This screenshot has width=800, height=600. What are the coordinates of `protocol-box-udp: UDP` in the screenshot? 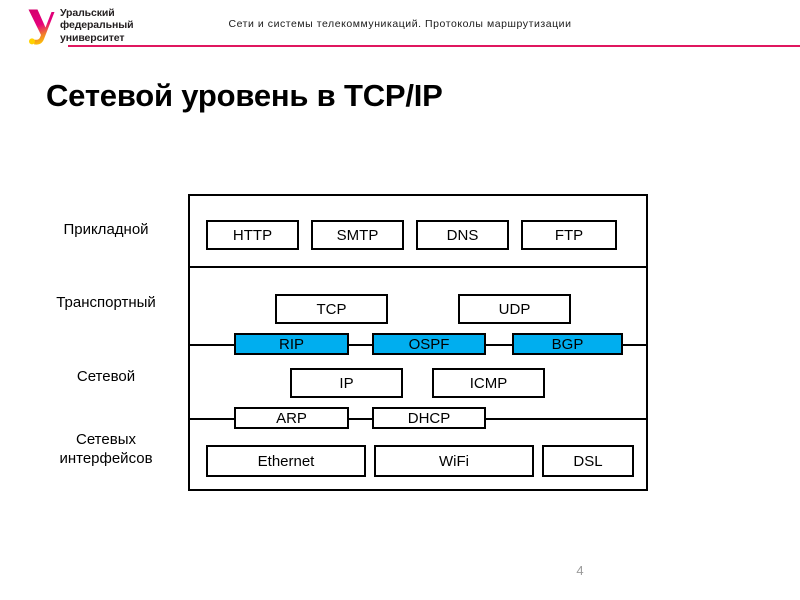 It's located at (514, 309).